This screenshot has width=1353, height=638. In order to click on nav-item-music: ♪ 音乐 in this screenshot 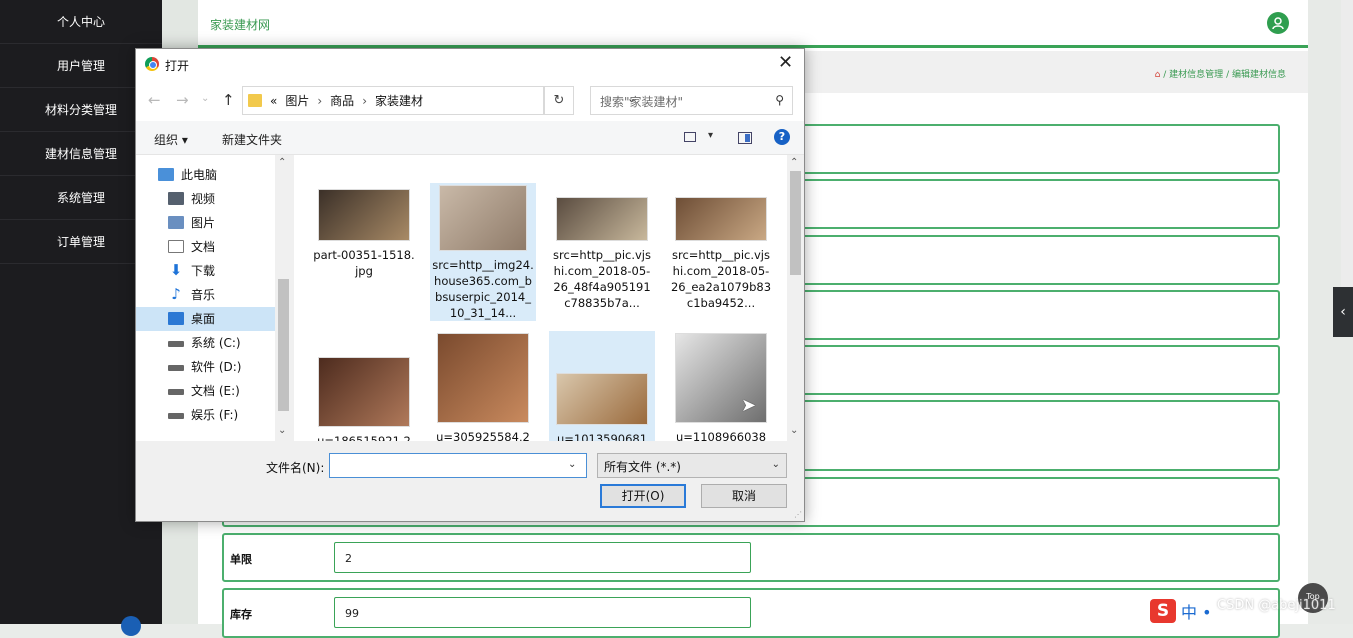, I will do `click(191, 294)`.